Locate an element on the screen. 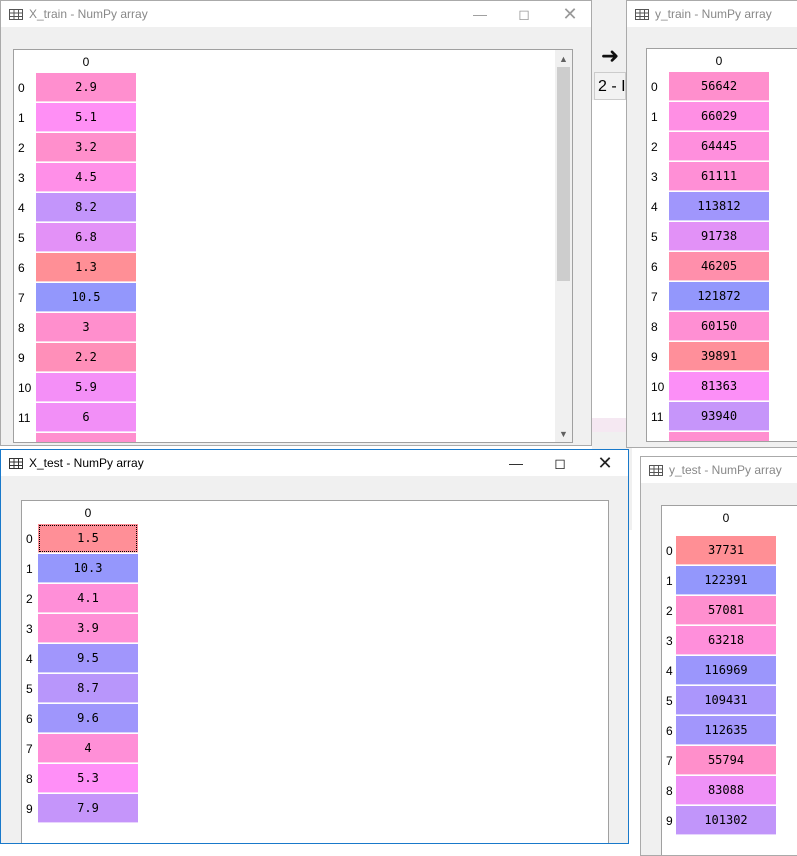 The height and width of the screenshot is (856, 797). table-cell: 2.2 is located at coordinates (86, 357).